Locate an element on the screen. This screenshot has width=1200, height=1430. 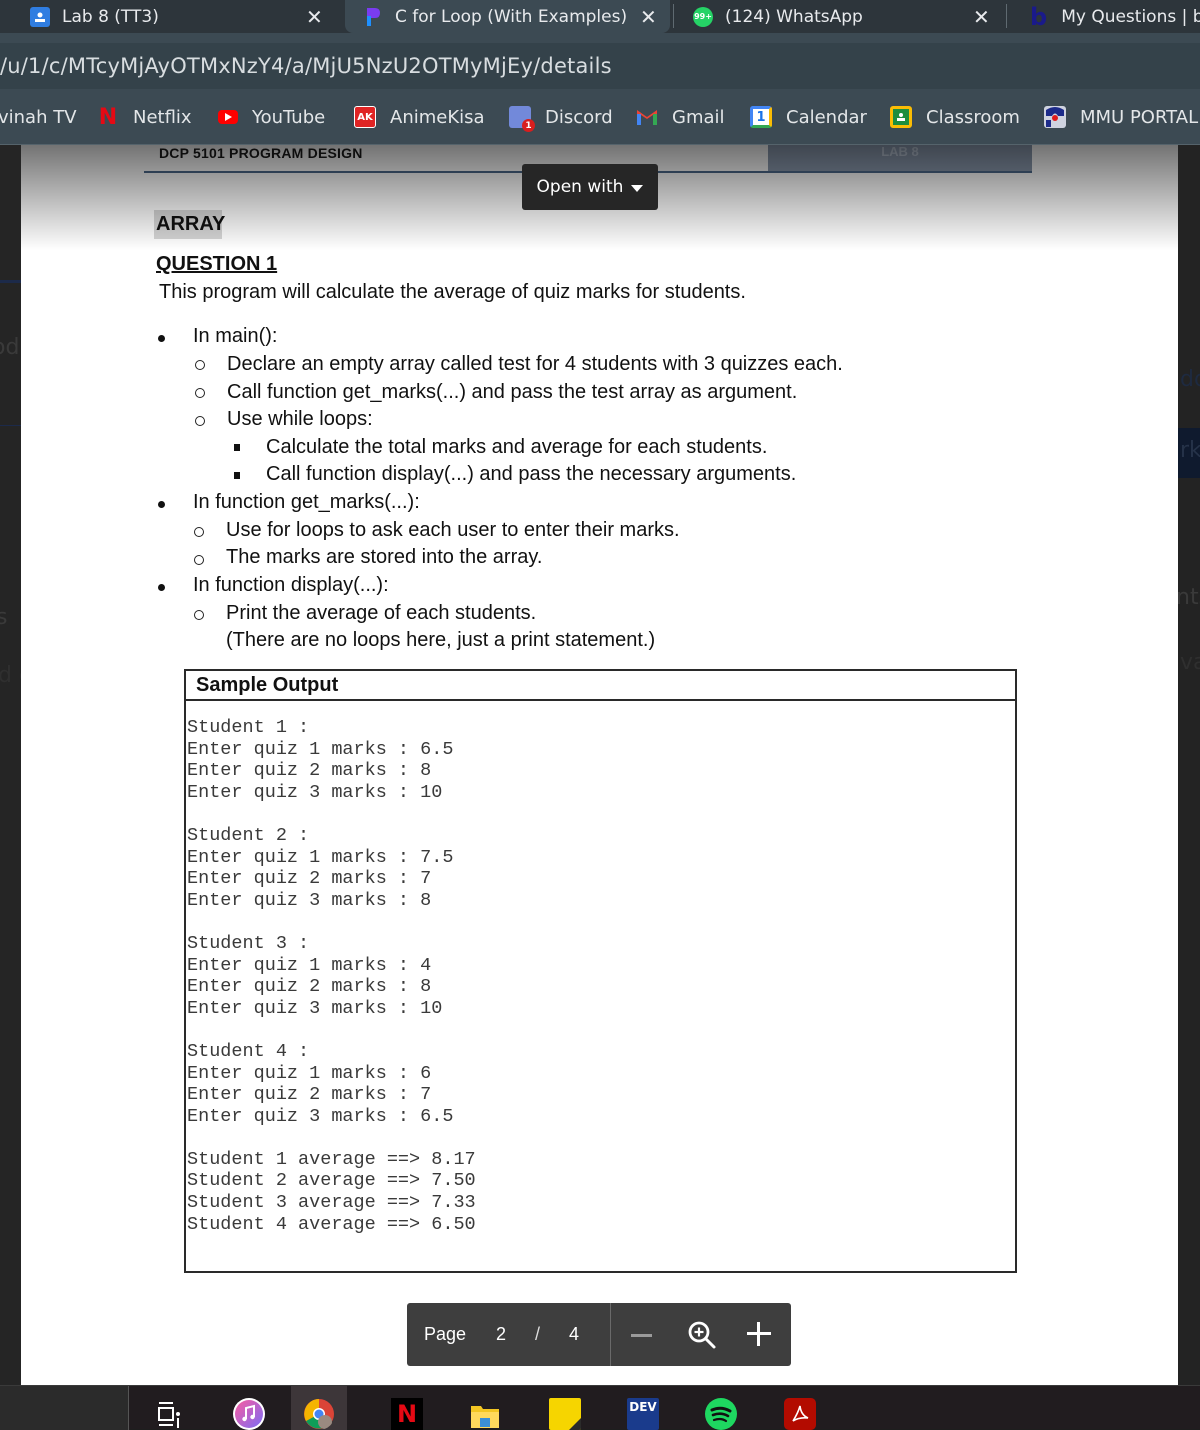
zoom-in-button is located at coordinates (759, 1334).